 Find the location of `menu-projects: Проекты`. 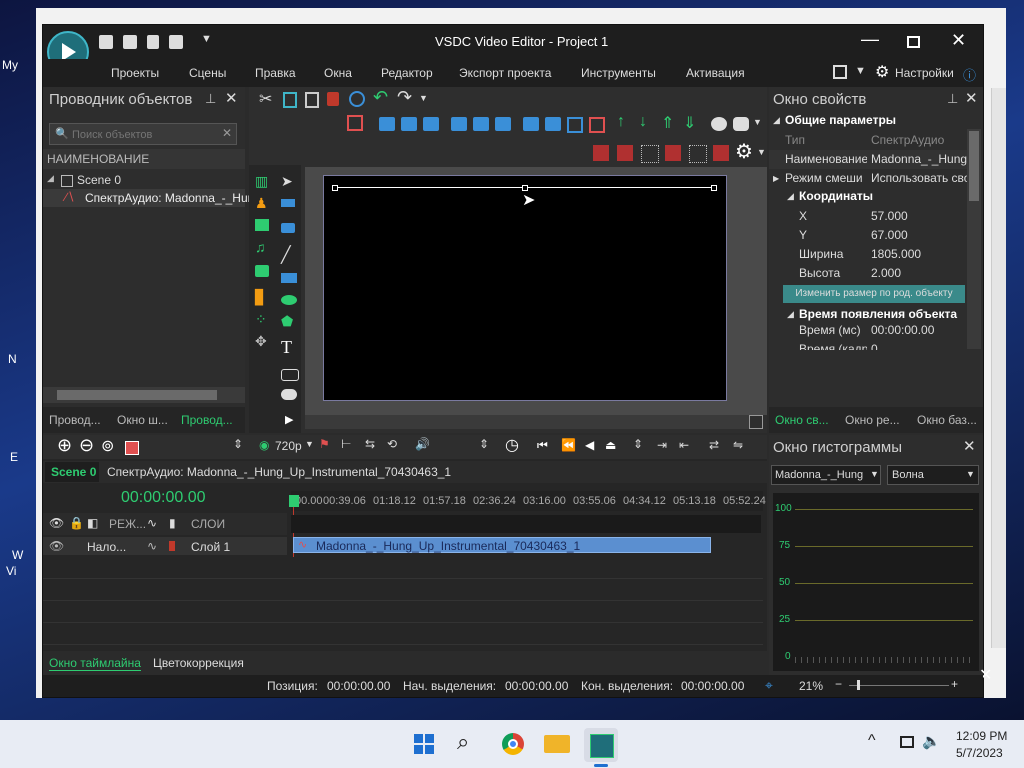

menu-projects: Проекты is located at coordinates (135, 73).